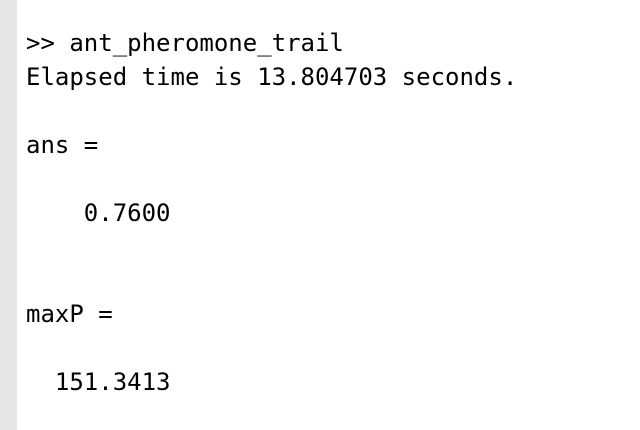  I want to click on maxp-label: maxP =, so click(69, 314).